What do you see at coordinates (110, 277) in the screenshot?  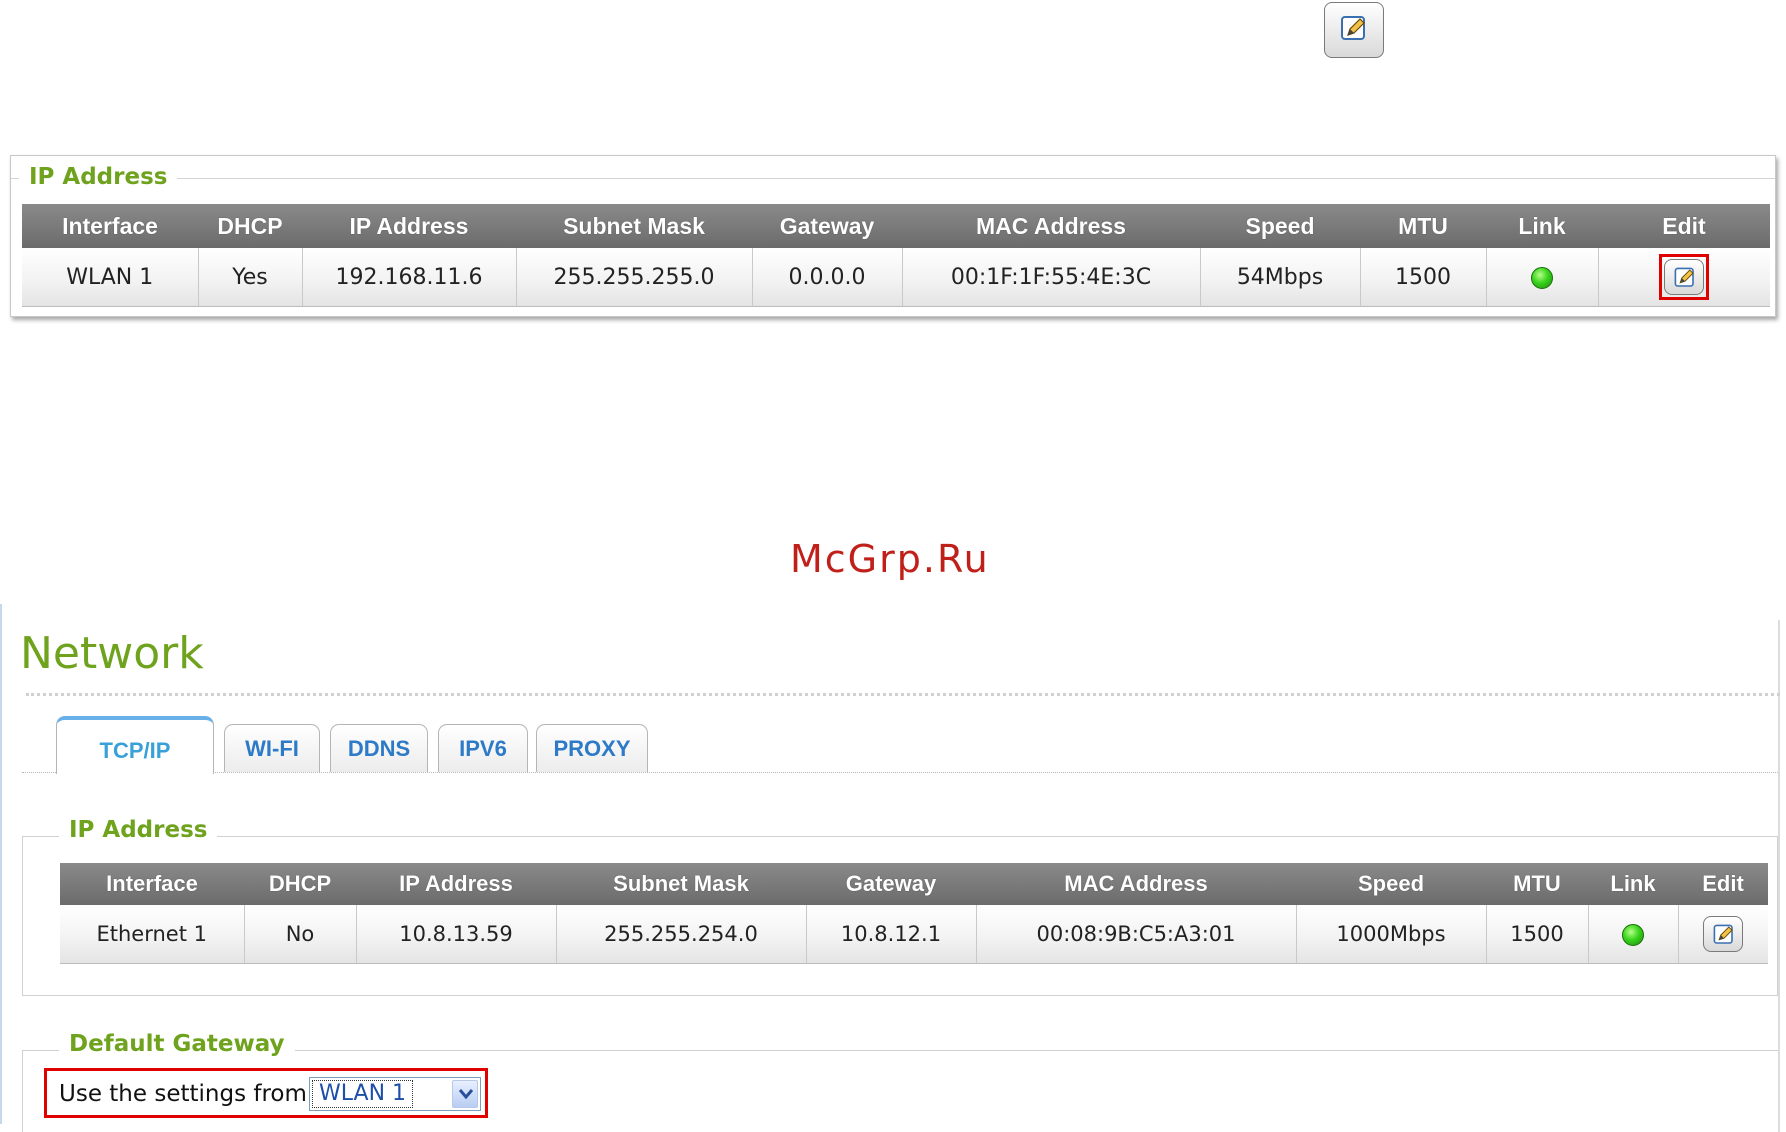 I see `cell-interface: WLAN 1` at bounding box center [110, 277].